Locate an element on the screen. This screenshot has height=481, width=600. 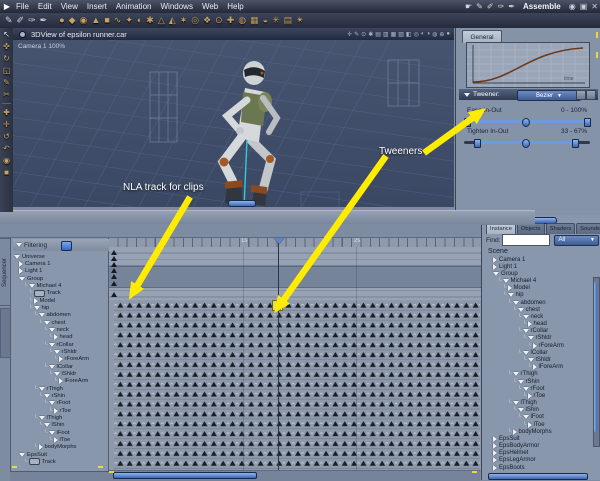
collapse-icon is located at coordinates (19, 245).